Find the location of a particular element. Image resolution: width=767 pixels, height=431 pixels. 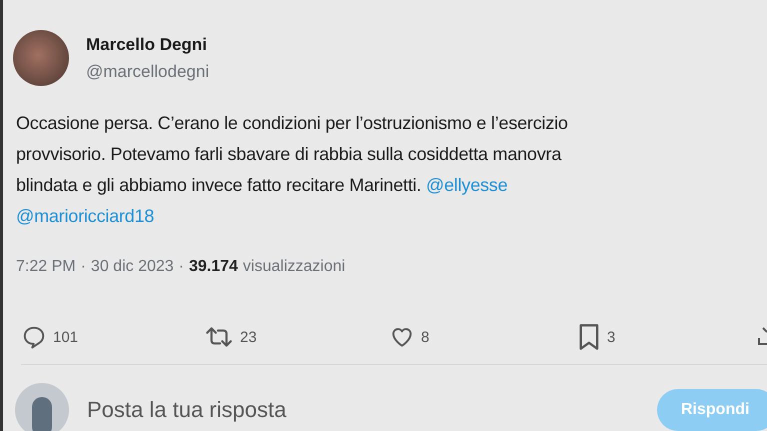

action-count: 8 is located at coordinates (425, 337).